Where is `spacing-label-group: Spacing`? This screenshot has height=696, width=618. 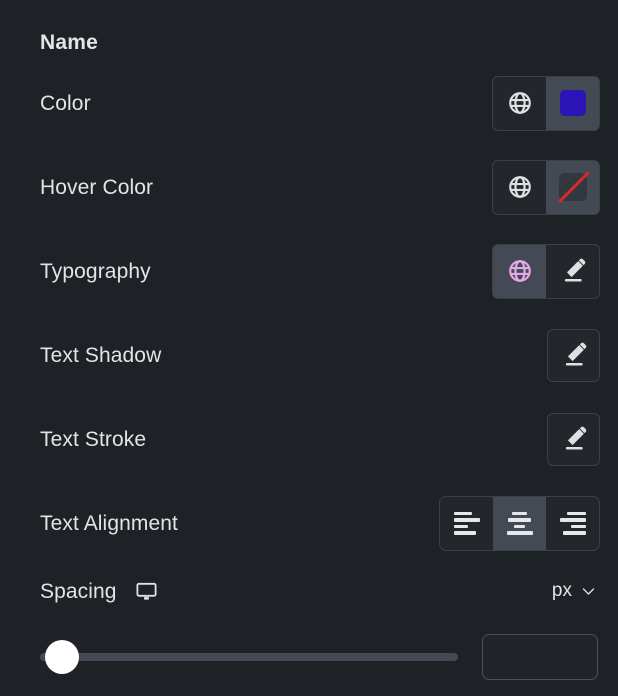
spacing-label-group: Spacing is located at coordinates (99, 591).